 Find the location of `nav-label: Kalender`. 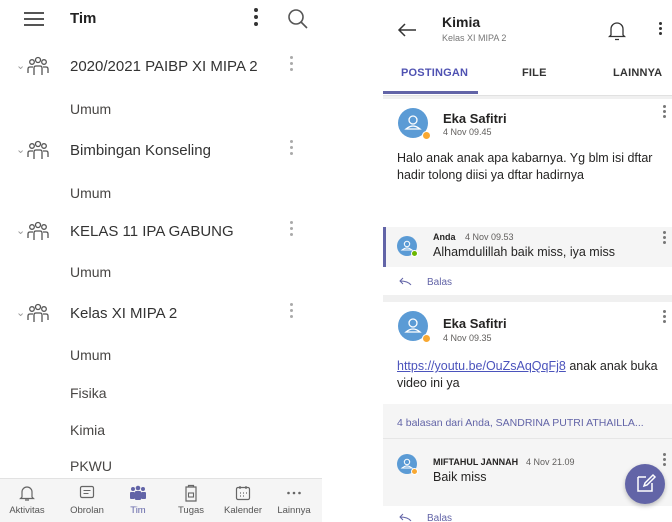

nav-label: Kalender is located at coordinates (243, 510).